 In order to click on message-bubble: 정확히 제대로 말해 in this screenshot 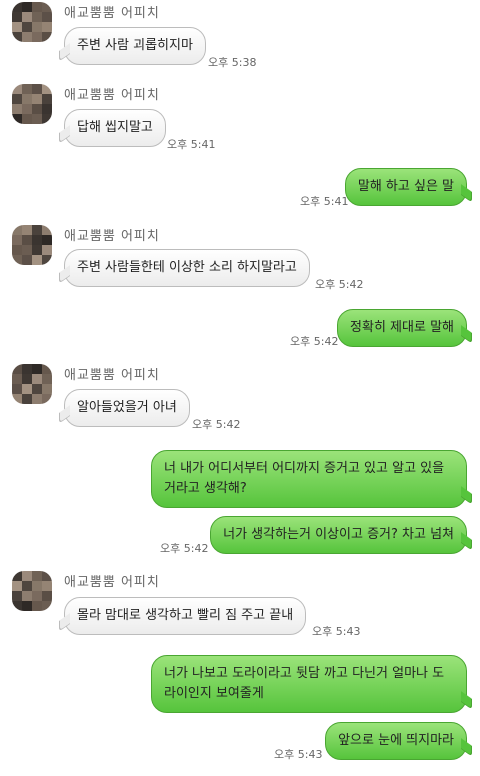, I will do `click(404, 328)`.